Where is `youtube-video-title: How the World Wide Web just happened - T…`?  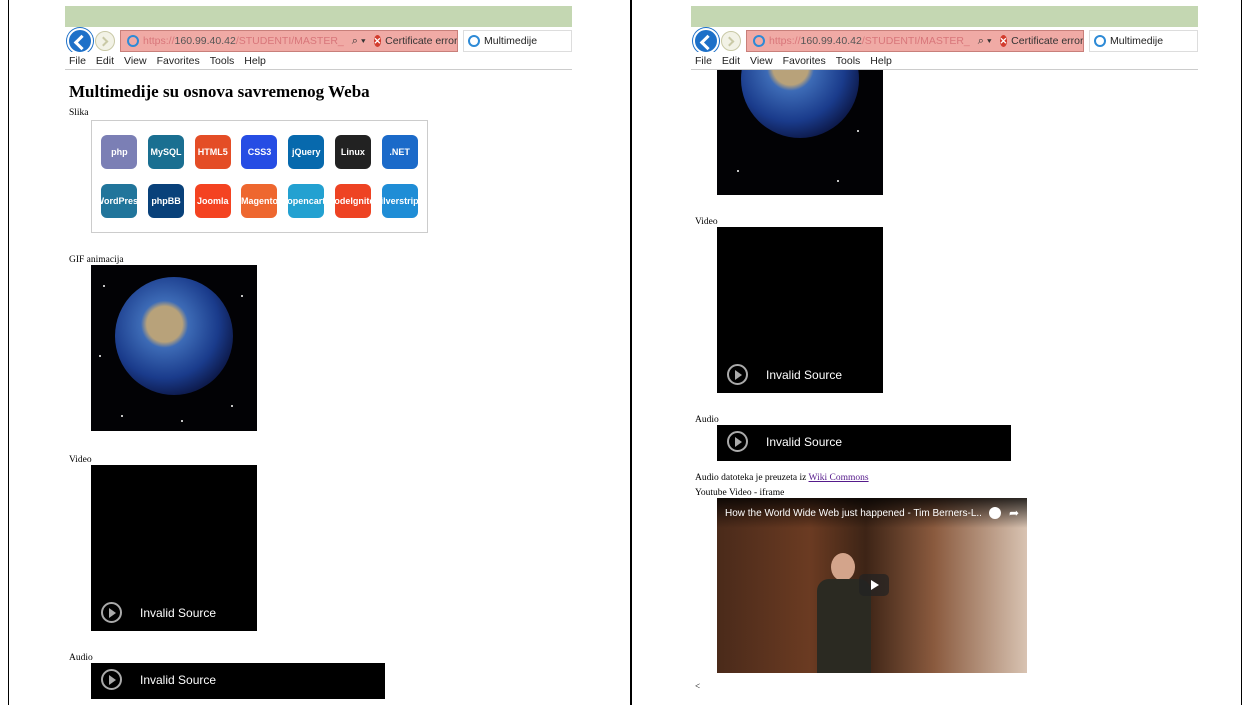
youtube-video-title: How the World Wide Web just happened - T… is located at coordinates (853, 513).